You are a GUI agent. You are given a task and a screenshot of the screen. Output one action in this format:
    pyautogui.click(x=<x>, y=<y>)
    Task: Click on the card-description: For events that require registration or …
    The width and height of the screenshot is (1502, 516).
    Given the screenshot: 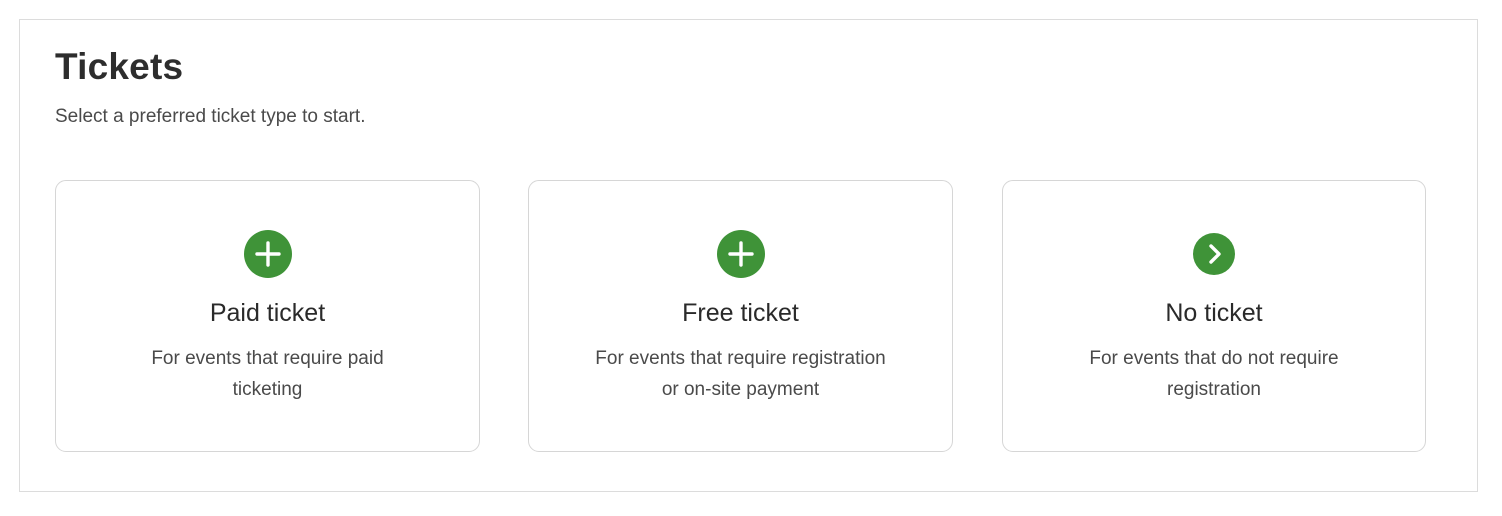 What is the action you would take?
    pyautogui.click(x=740, y=374)
    